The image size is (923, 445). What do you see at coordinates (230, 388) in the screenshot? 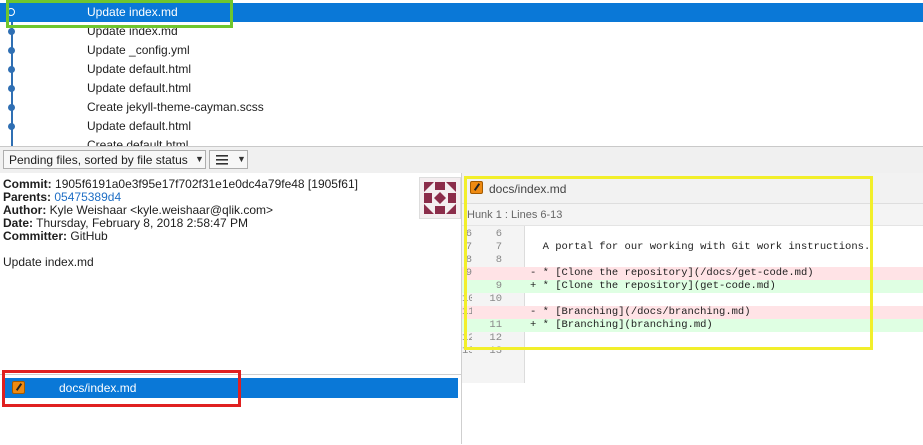
I see `file-row: docs/index.md` at bounding box center [230, 388].